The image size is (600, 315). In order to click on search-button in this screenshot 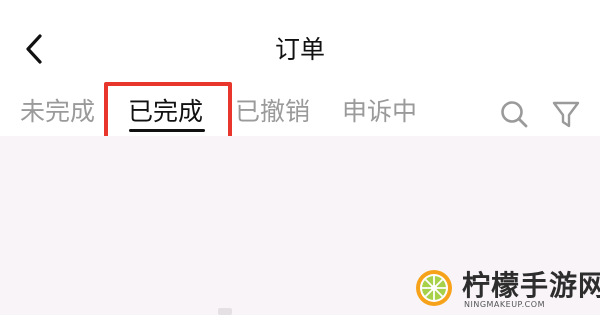, I will do `click(514, 114)`.